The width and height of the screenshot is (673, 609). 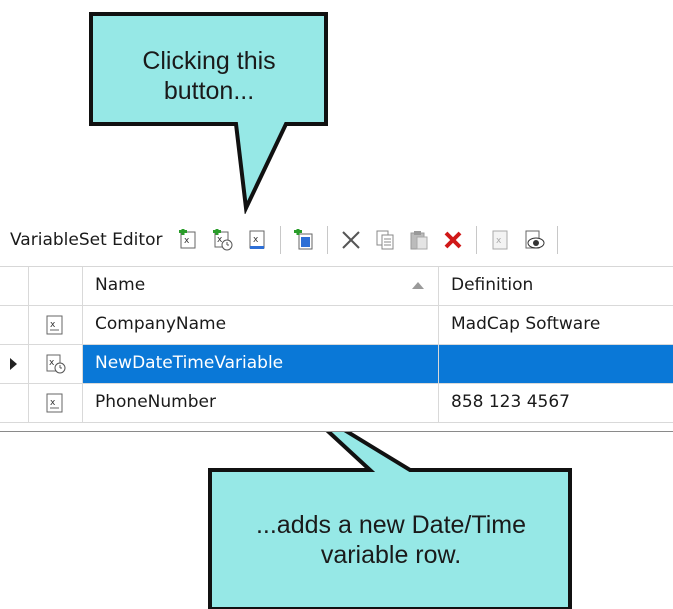 I want to click on column-header-definition-label: Definition, so click(x=492, y=285).